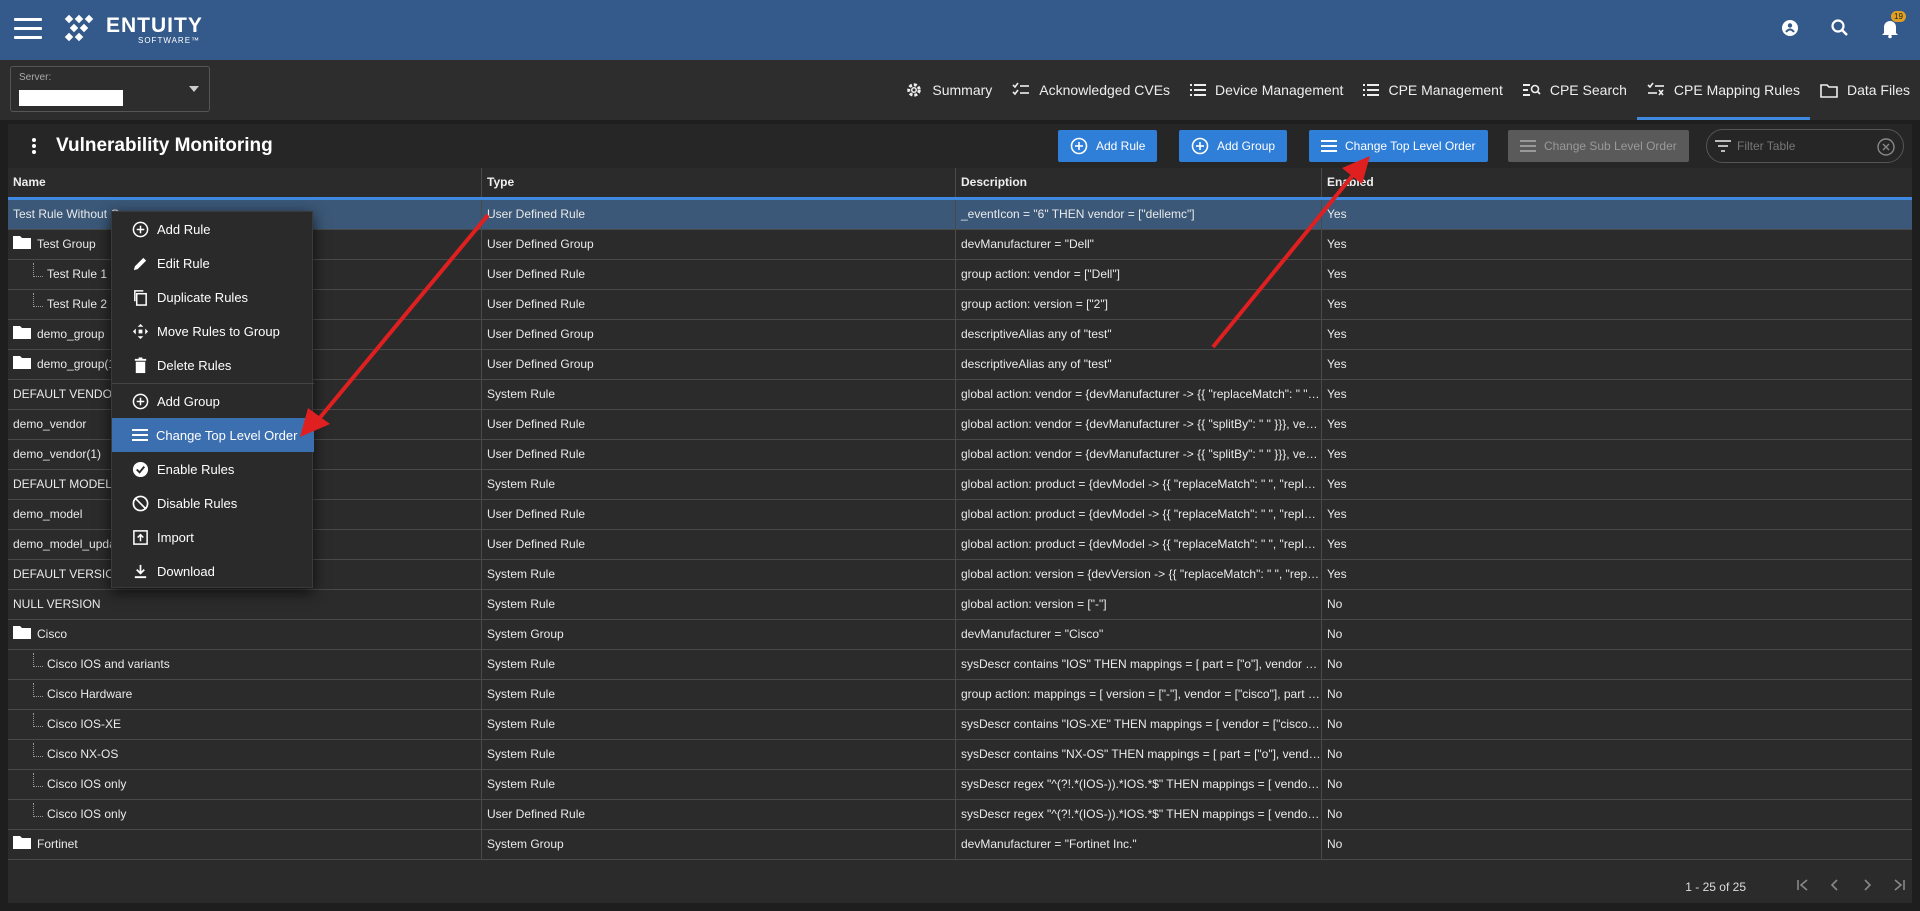  I want to click on row-name: Cisco Hardware, so click(90, 694).